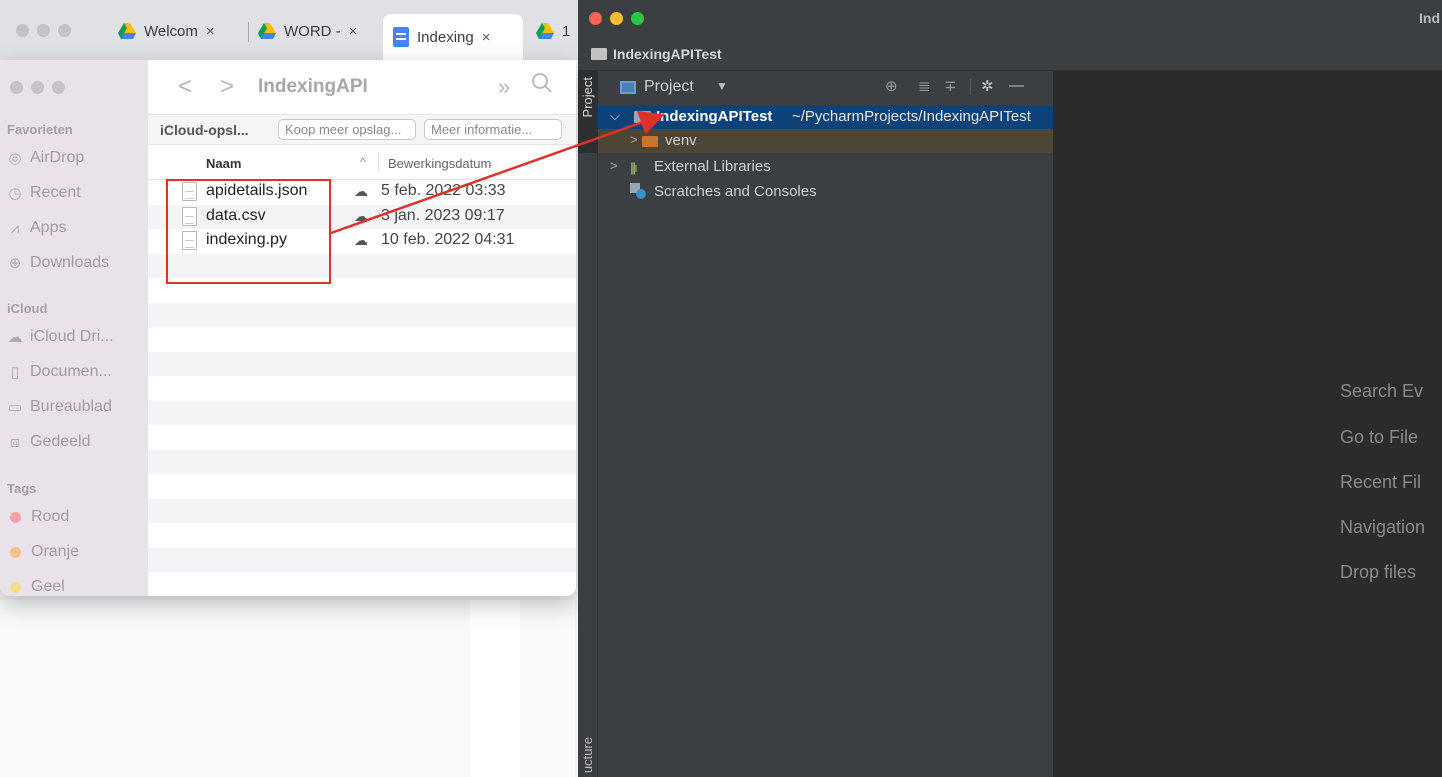 The height and width of the screenshot is (777, 1442). Describe the element at coordinates (45, 158) in the screenshot. I see `sidebar-item-airdrop: ◎ AirDrop` at that location.